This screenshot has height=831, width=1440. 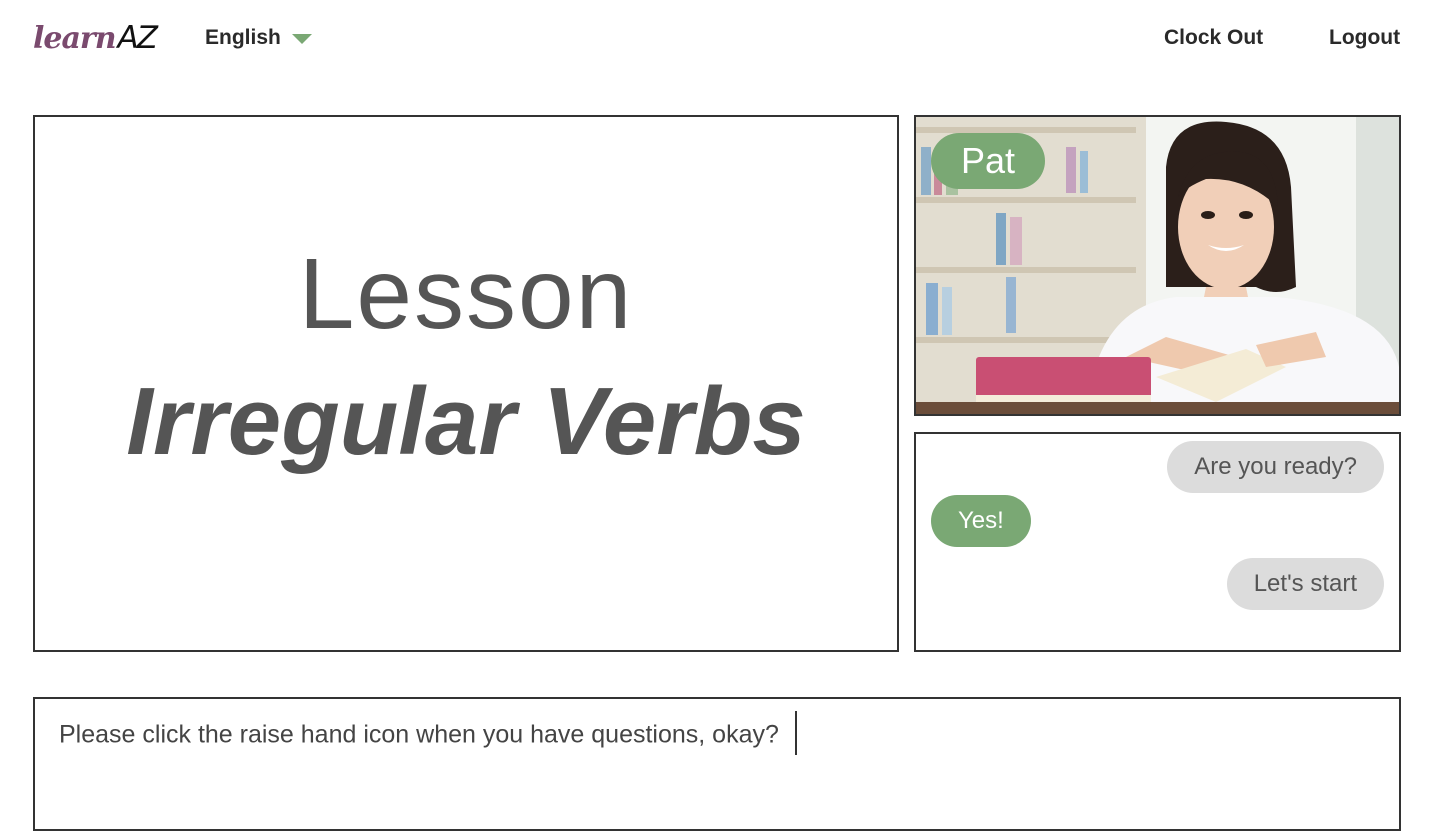 I want to click on chat-panel: Are you ready? Yes! Let's start, so click(x=1157, y=542).